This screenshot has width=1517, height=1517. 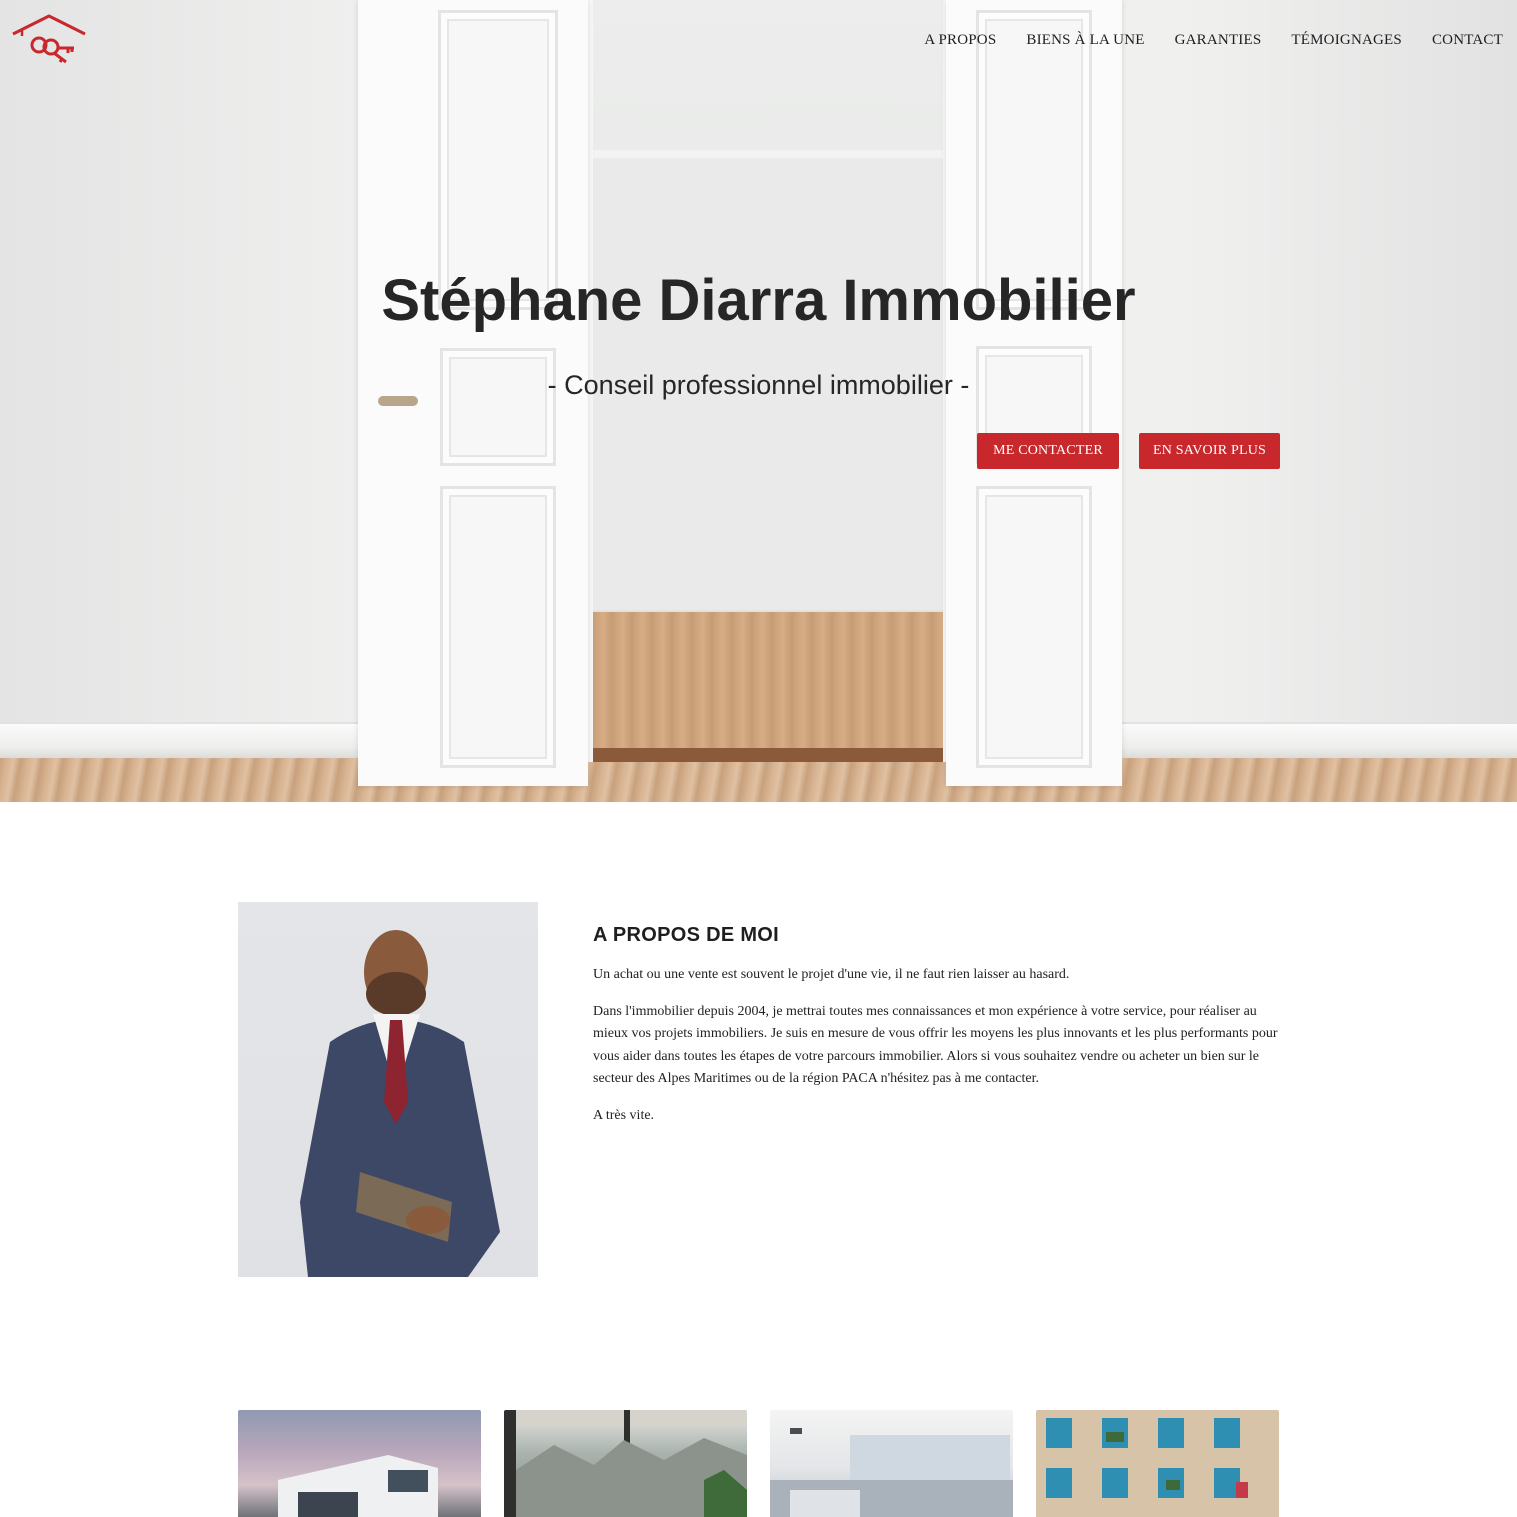 I want to click on nav-item-contact: CONTACT, so click(x=1467, y=40).